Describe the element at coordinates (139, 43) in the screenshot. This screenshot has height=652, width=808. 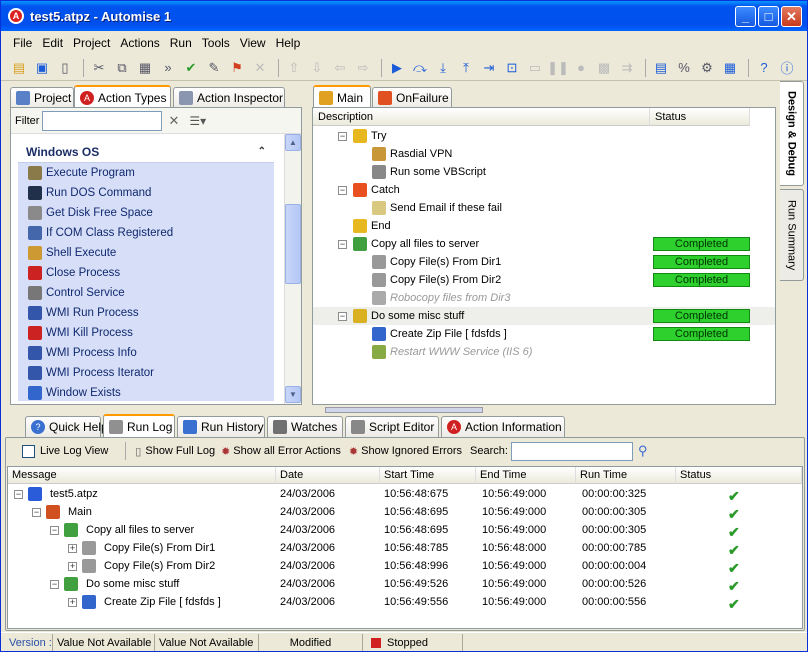
I see `menu-actions: Actions` at that location.